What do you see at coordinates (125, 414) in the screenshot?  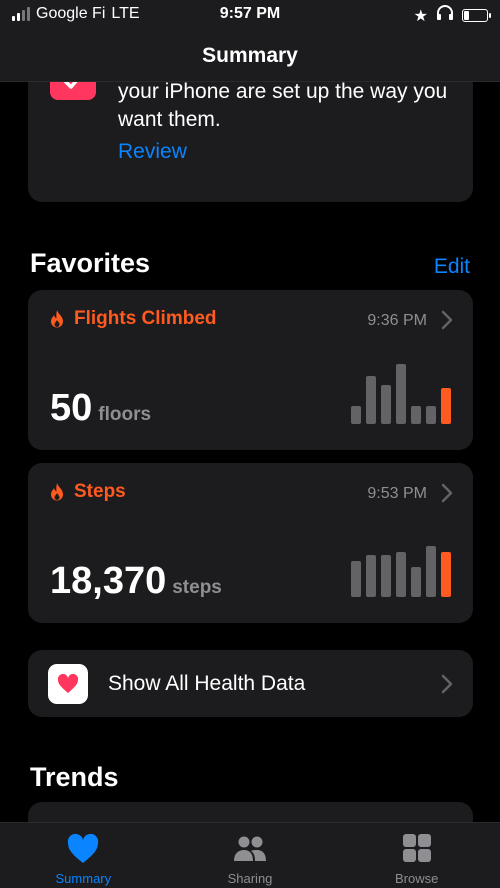 I see `metric-unit: floors` at bounding box center [125, 414].